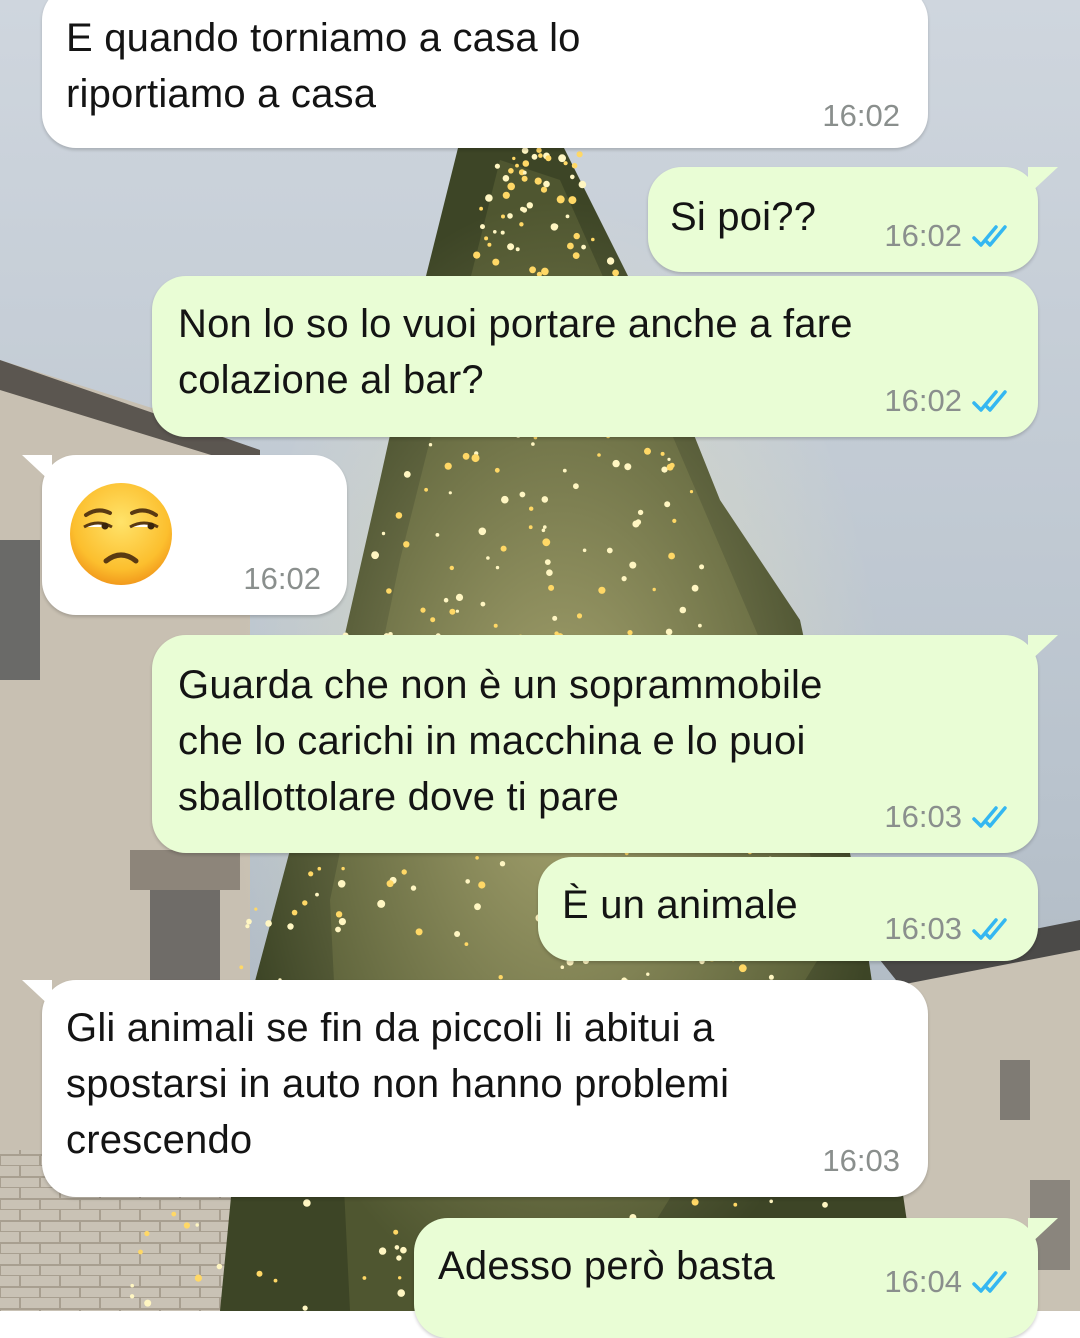 This screenshot has height=1338, width=1080. What do you see at coordinates (788, 909) in the screenshot?
I see `message-bubble-outgoing: È un animale 16:03` at bounding box center [788, 909].